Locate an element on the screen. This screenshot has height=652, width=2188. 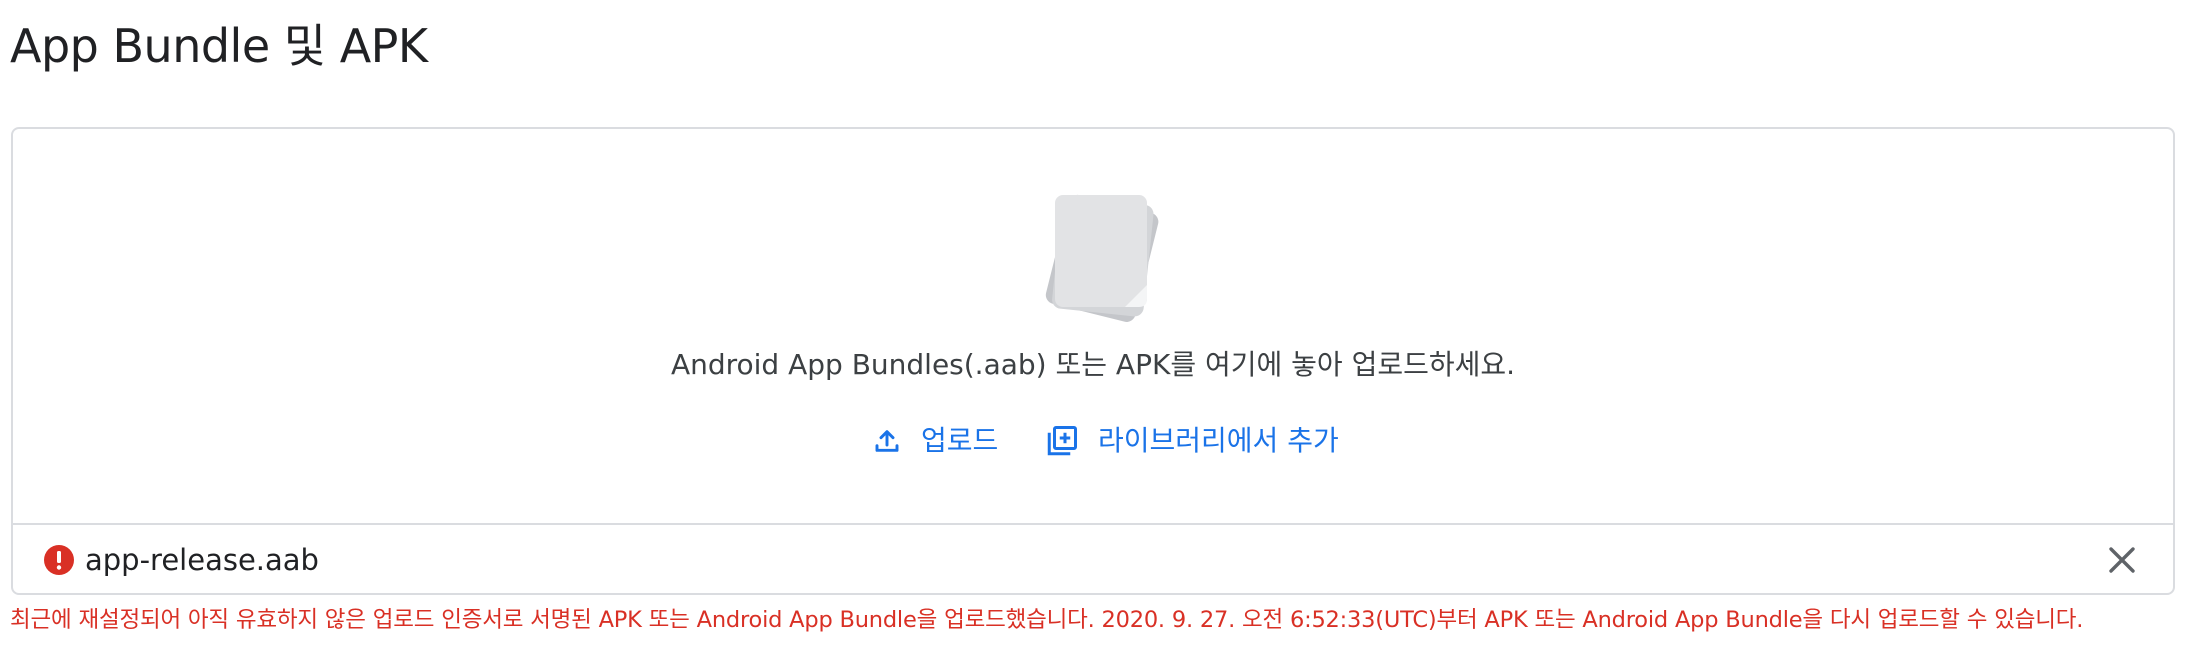
add-from-library-button: 라이브러리에서 추가 is located at coordinates (1191, 441).